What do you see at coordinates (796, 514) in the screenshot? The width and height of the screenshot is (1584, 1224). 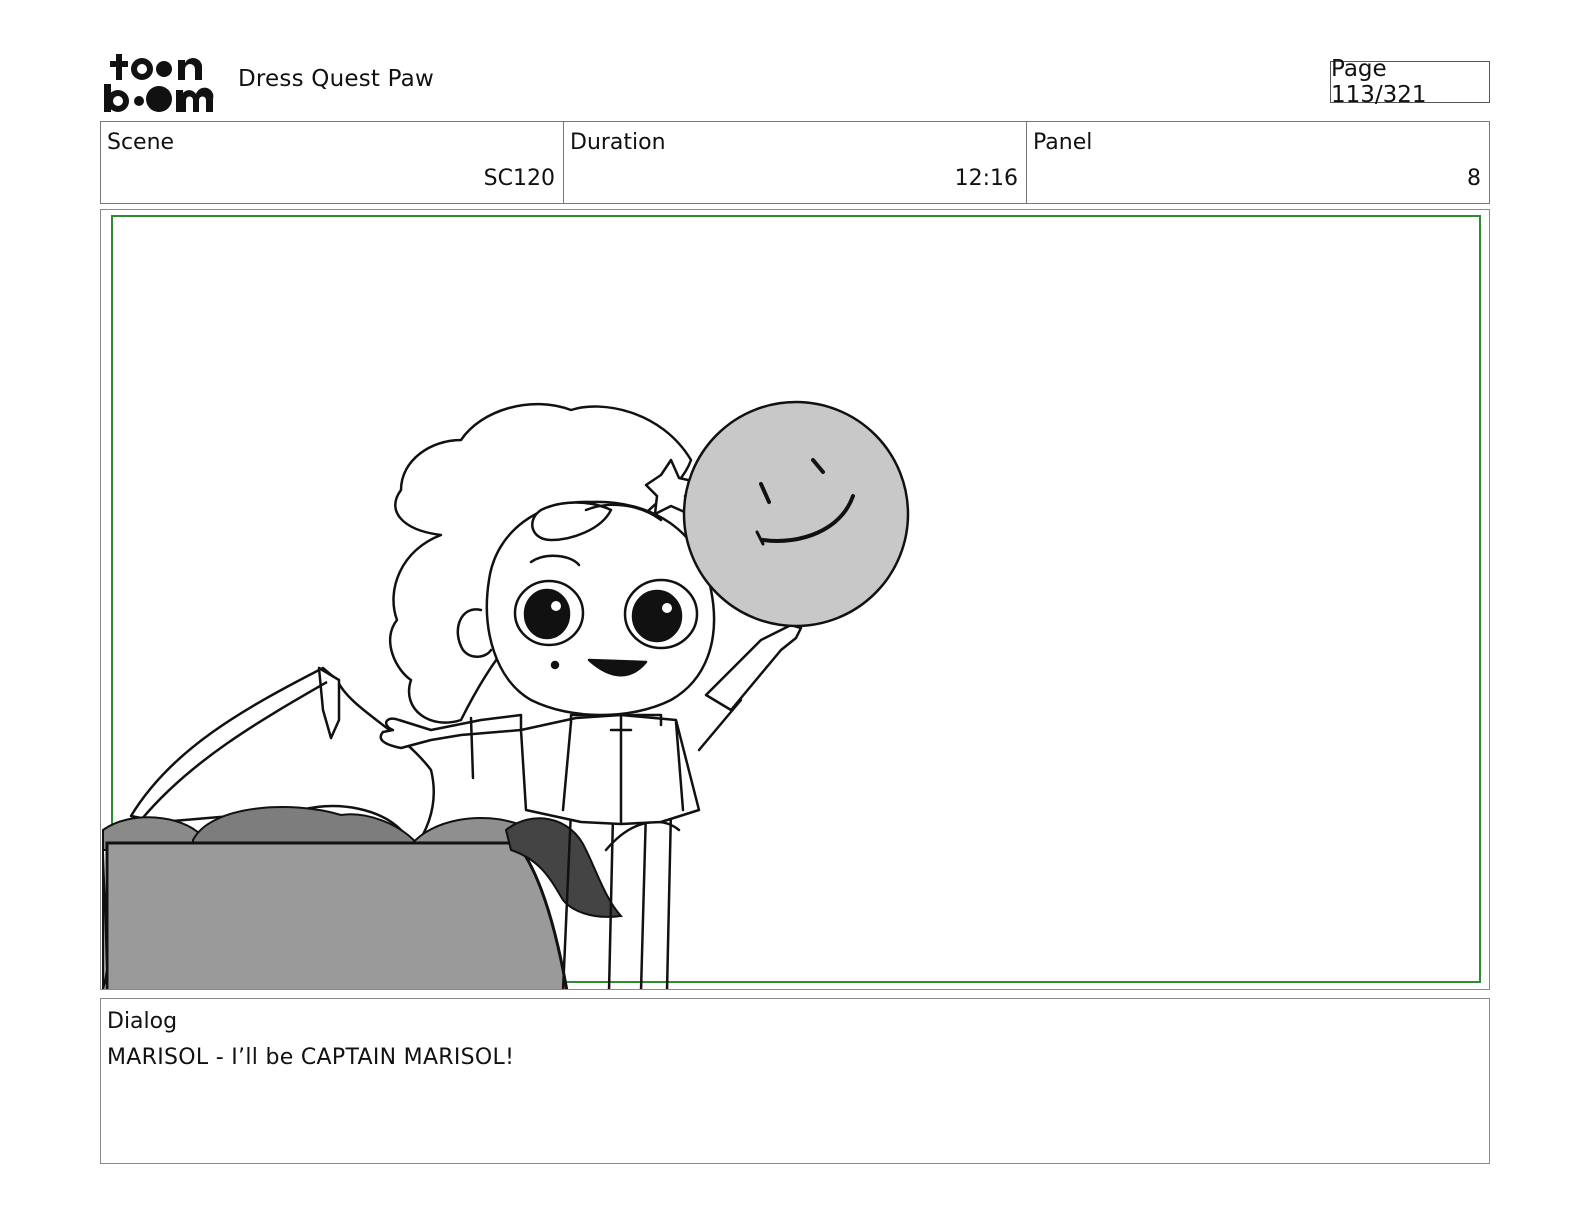 I see `smiley-balloon` at bounding box center [796, 514].